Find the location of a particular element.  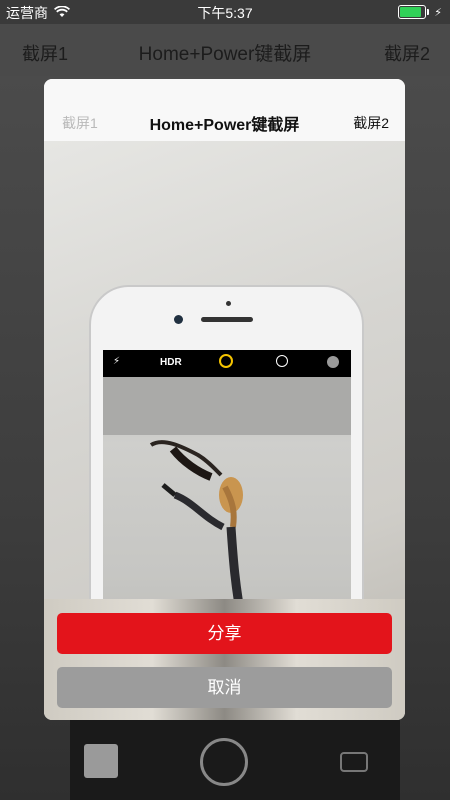

phone-speaker is located at coordinates (227, 319).